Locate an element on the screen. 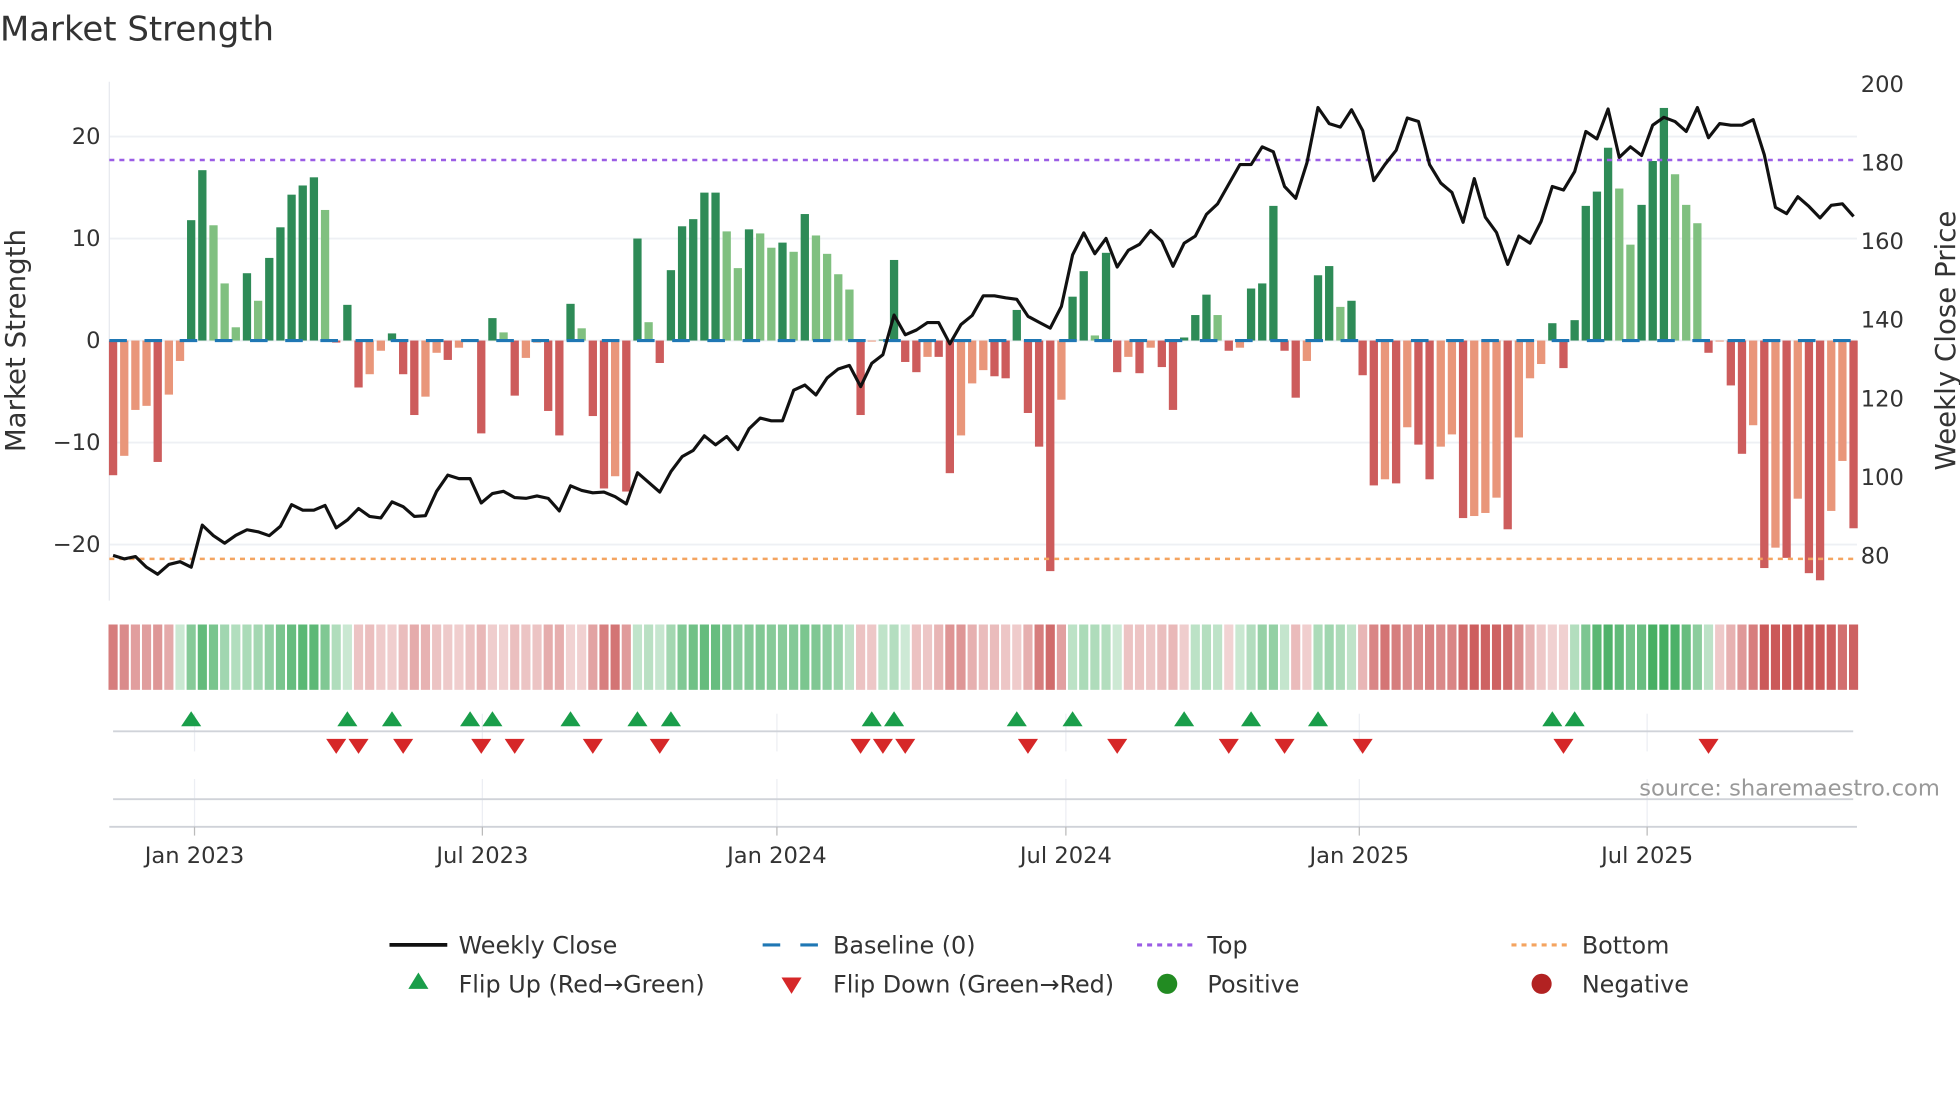  right-tick-label: 200 is located at coordinates (1882, 85).